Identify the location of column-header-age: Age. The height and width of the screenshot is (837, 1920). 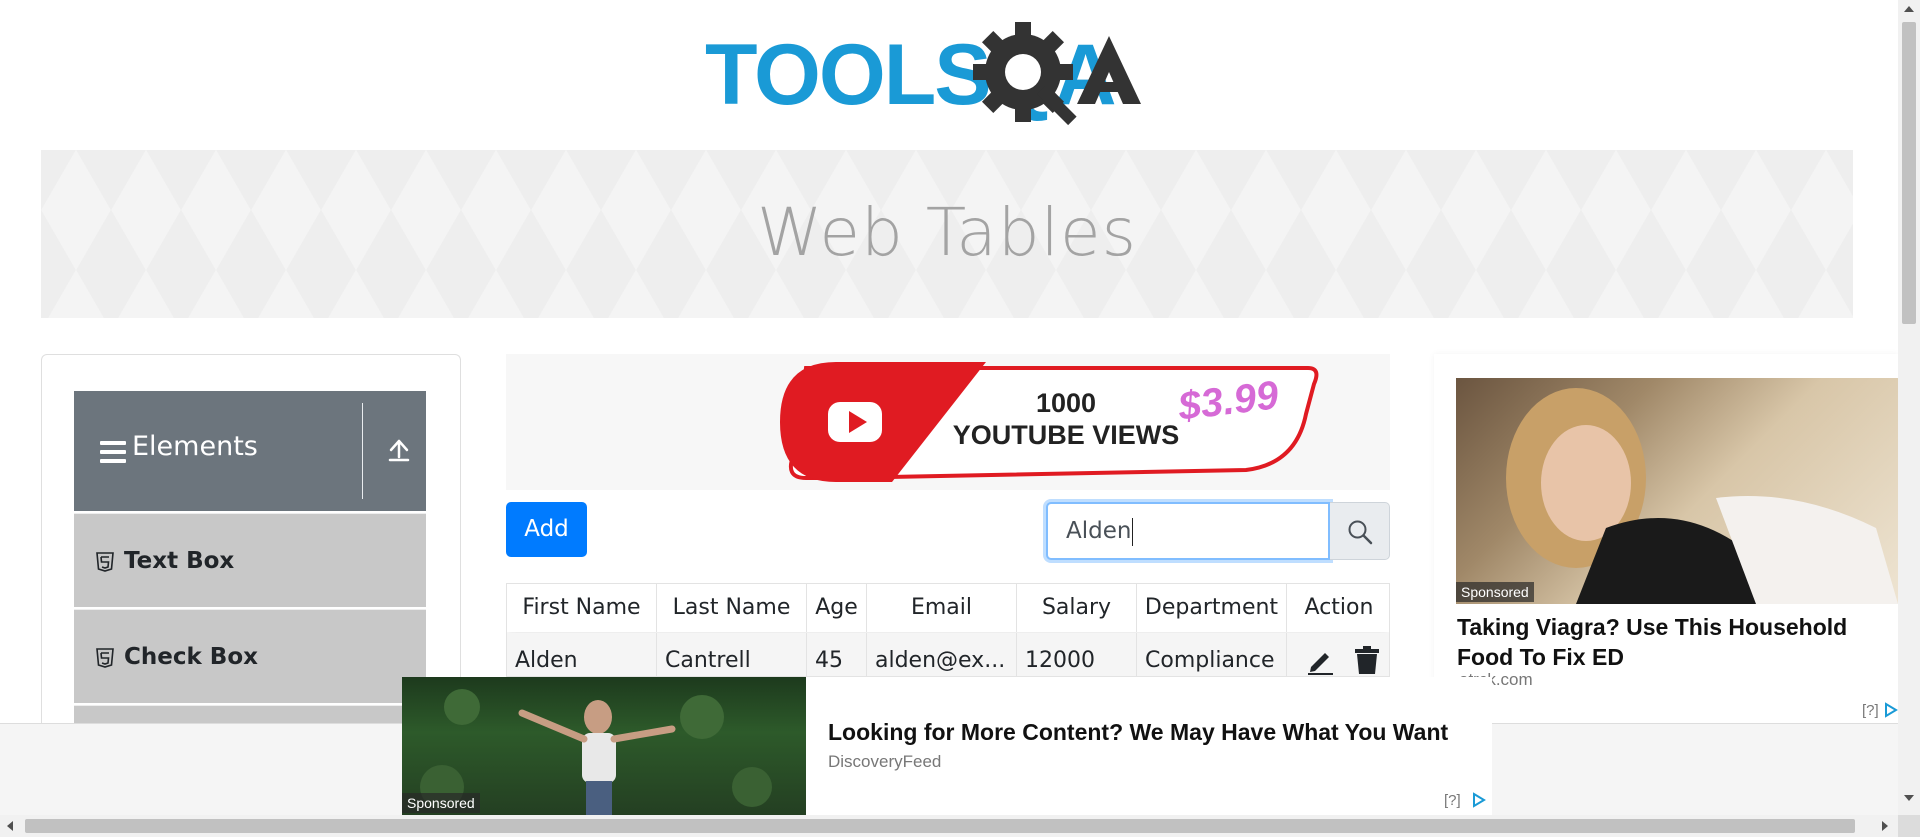
(837, 608).